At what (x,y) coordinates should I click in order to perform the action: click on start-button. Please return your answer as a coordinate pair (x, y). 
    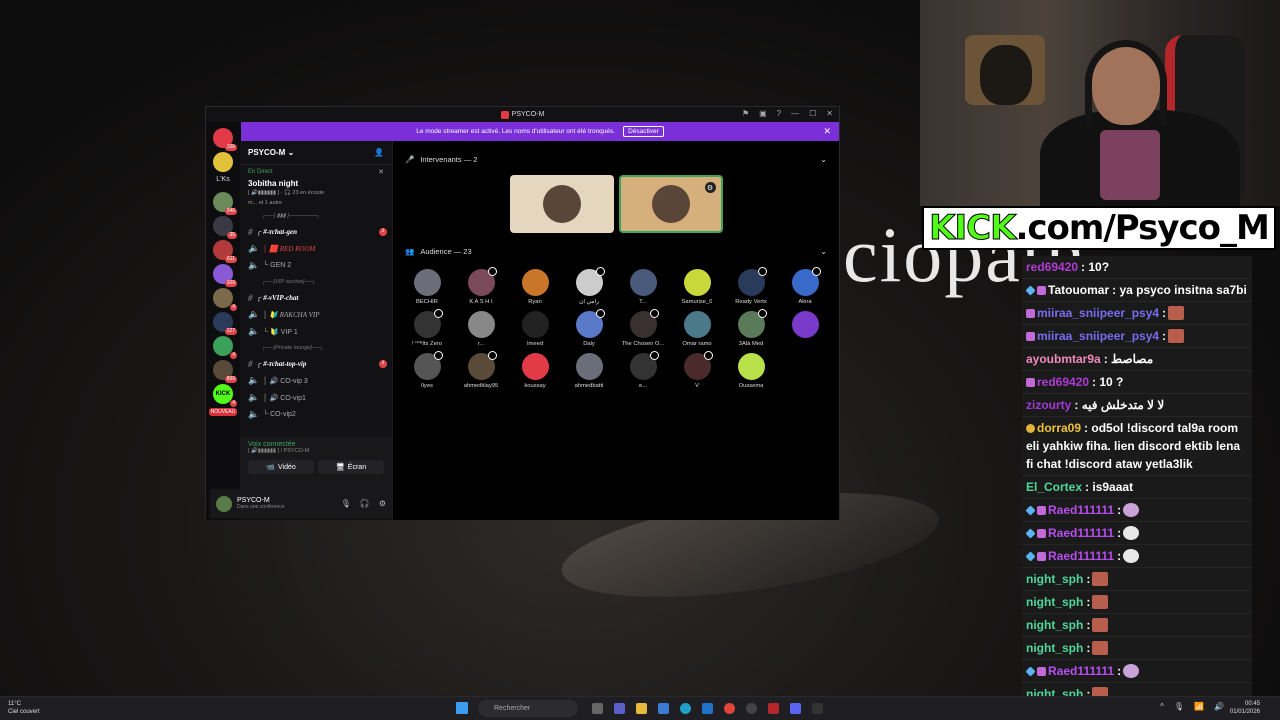
    Looking at the image, I should click on (462, 708).